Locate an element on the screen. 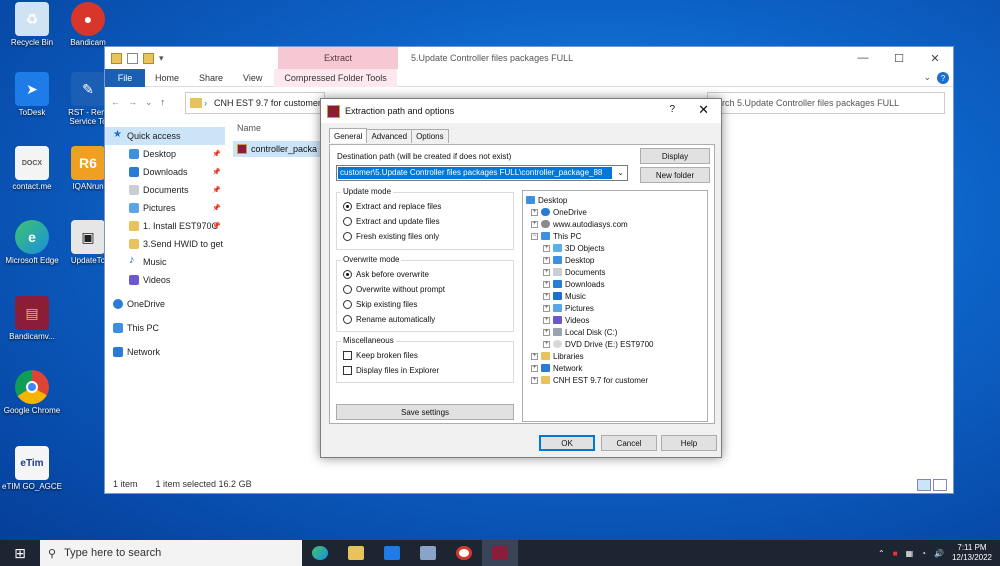 Image resolution: width=1000 pixels, height=566 pixels. bandicam-taskbar-icon is located at coordinates (464, 553).